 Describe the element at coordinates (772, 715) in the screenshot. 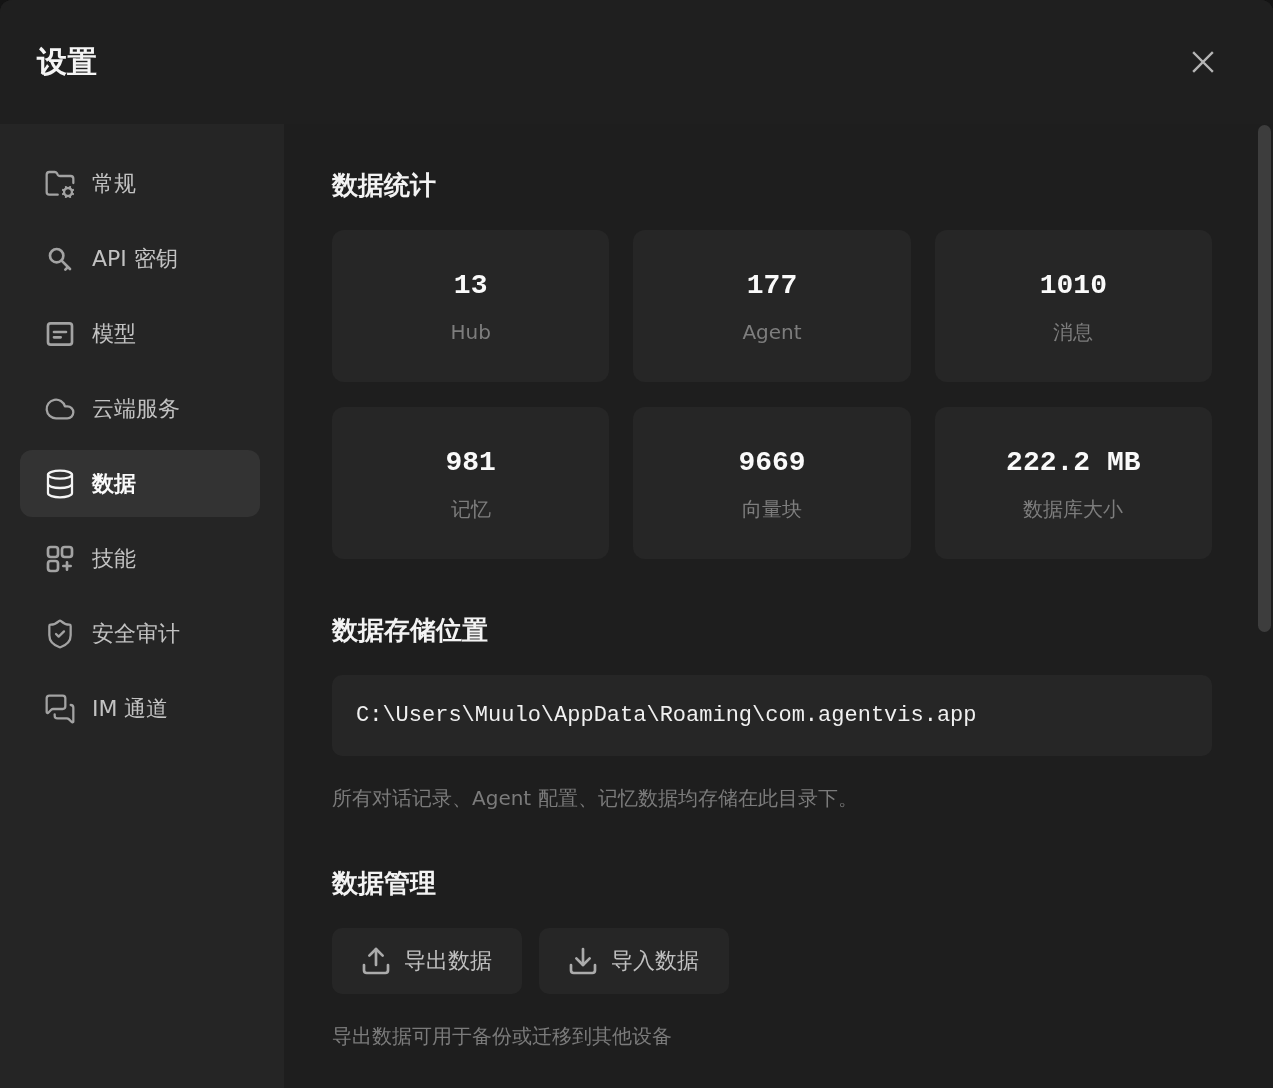

I see `storage-path: C:\Users\Muulo\AppData\Roaming\com.agentvis.app` at that location.